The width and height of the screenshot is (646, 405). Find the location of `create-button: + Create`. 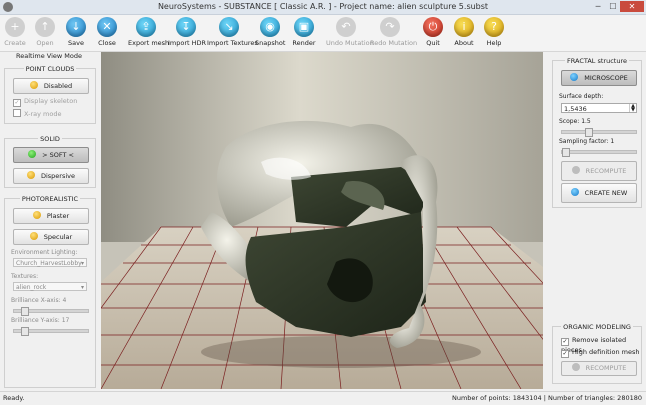

create-button: + Create is located at coordinates (15, 33).